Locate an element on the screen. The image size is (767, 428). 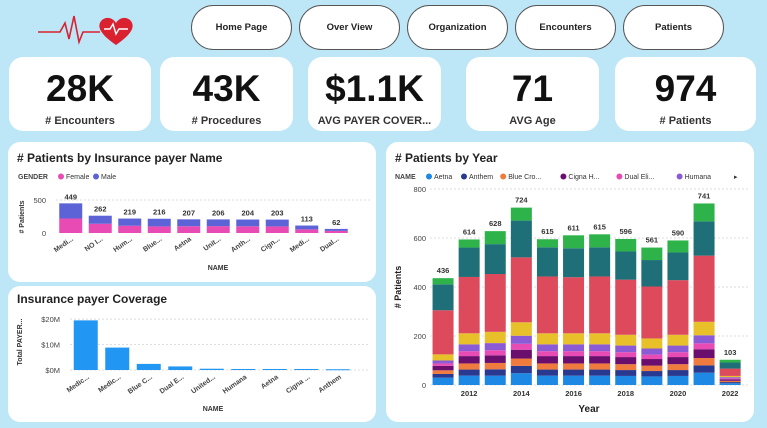
kpi-label: # Patients is located at coordinates (685, 121).